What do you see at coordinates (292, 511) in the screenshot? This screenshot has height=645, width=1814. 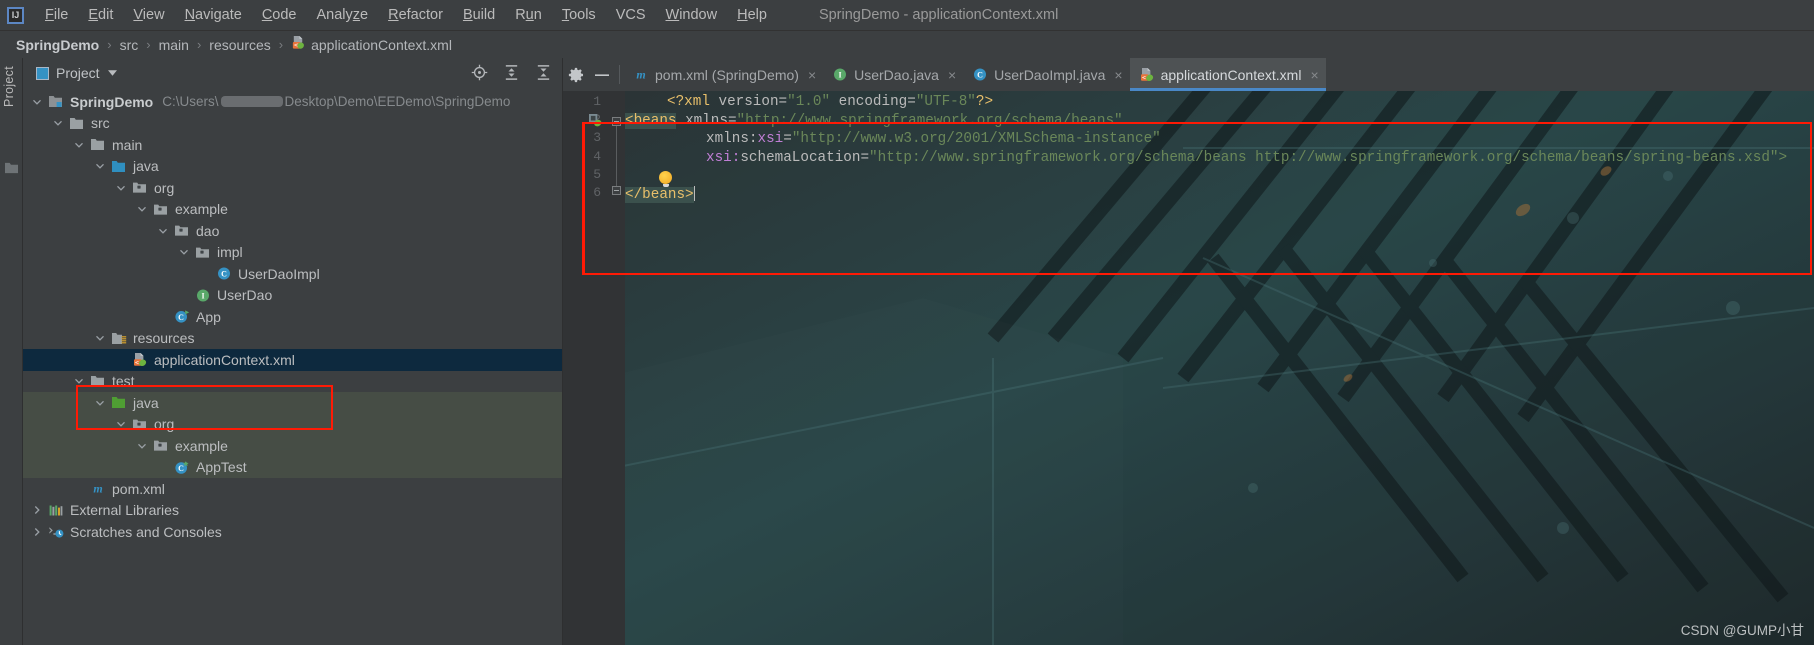 I see `tree-row: External Libraries` at bounding box center [292, 511].